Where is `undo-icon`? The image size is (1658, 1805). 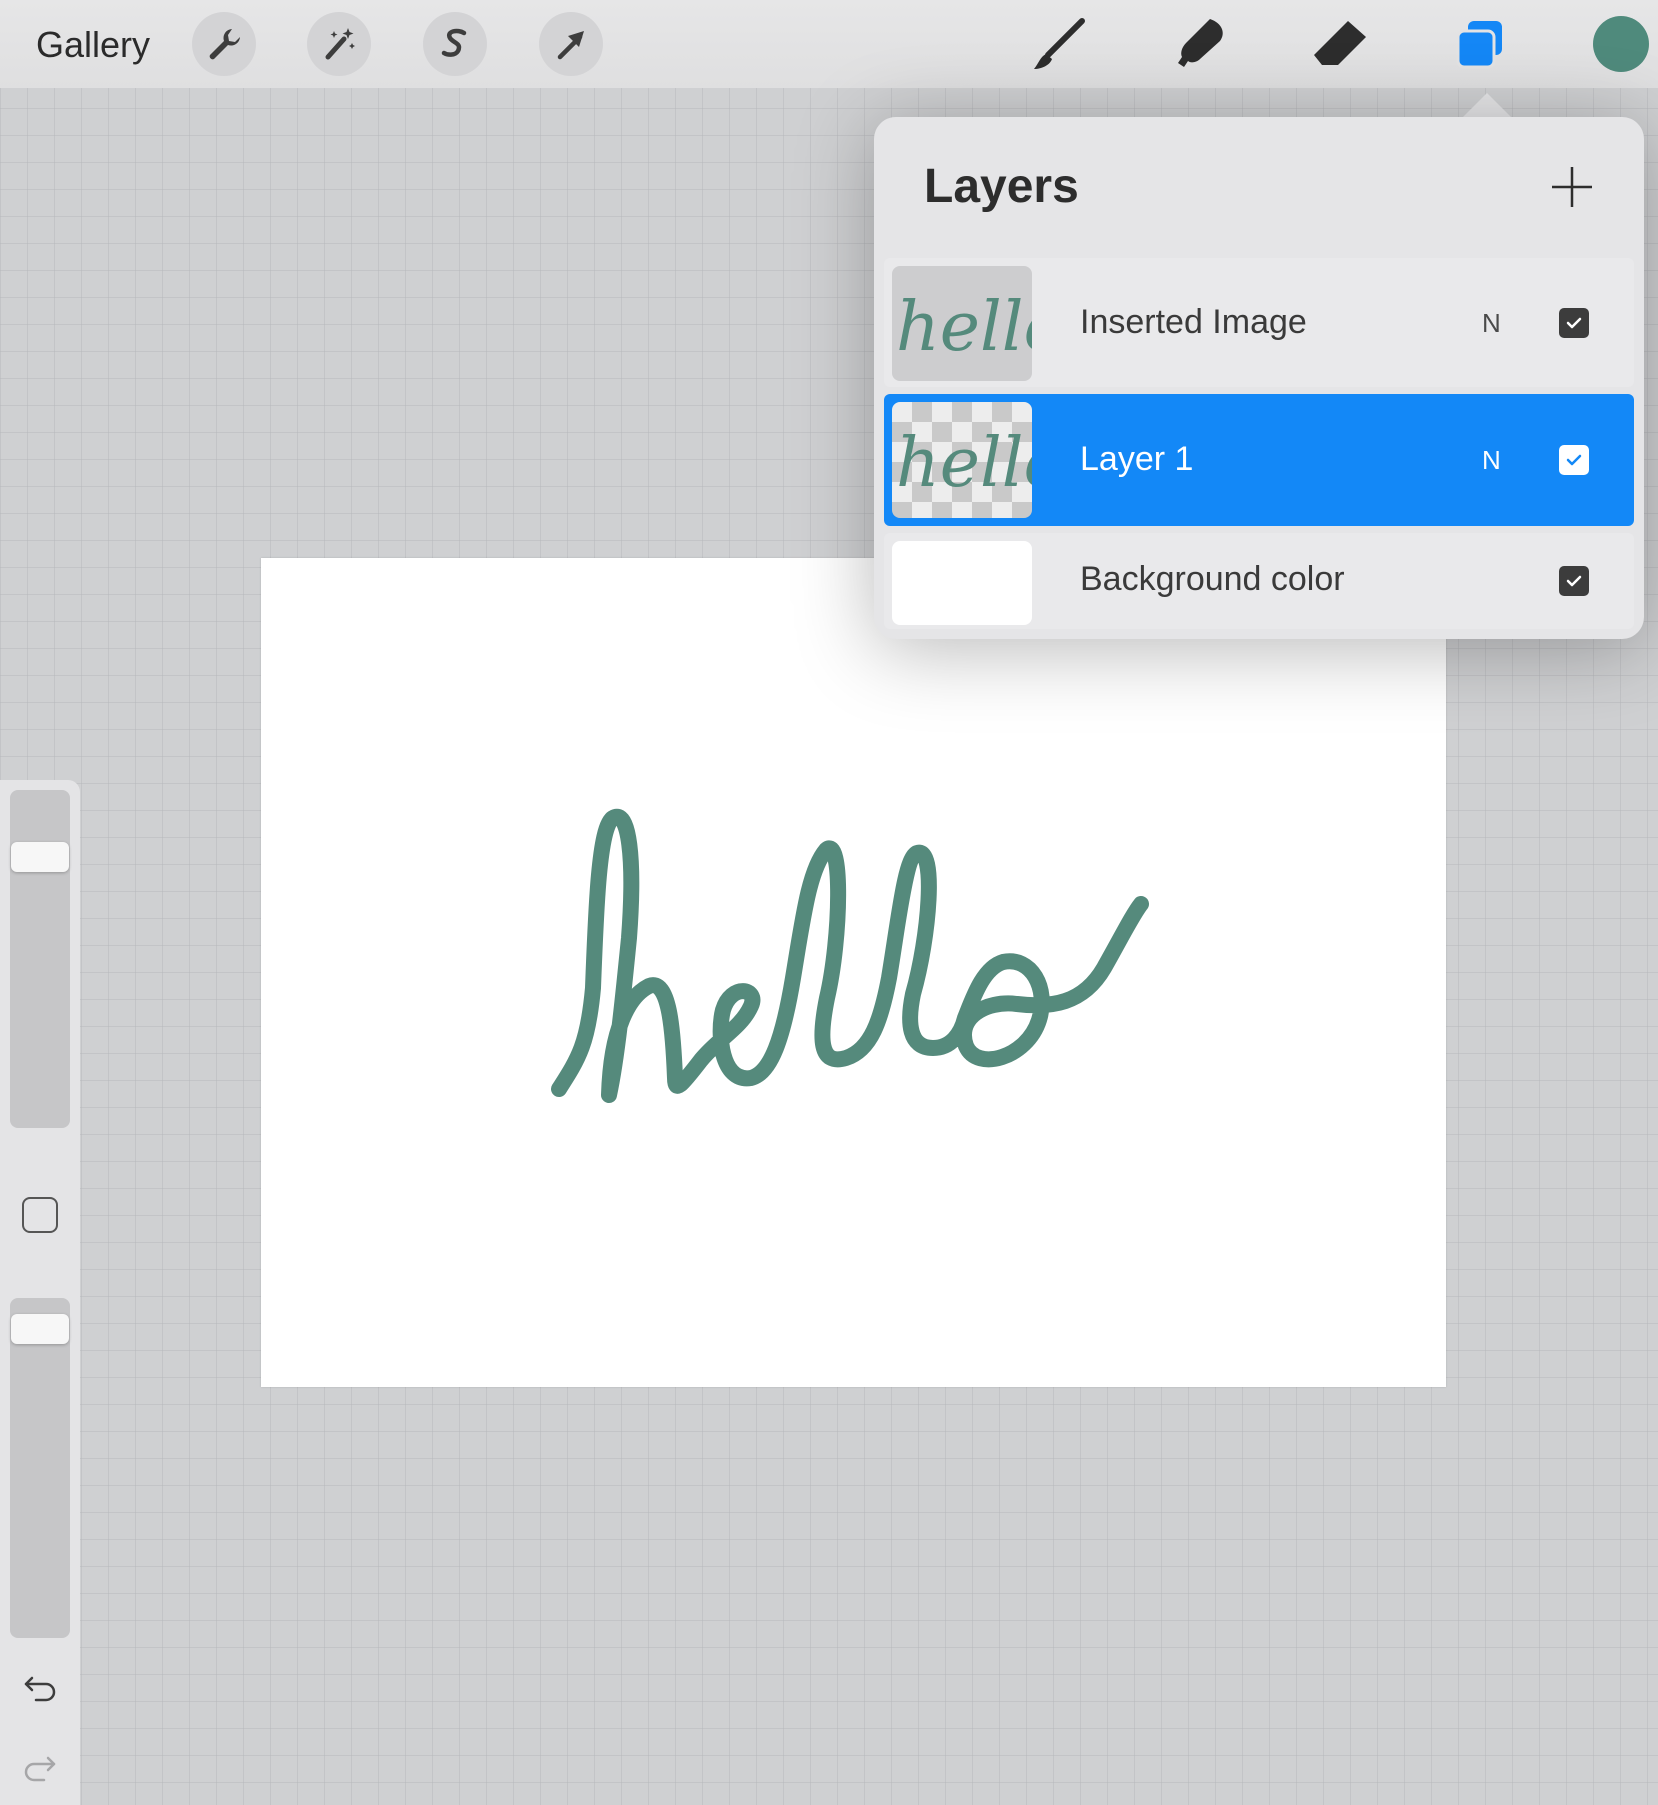 undo-icon is located at coordinates (40, 1689).